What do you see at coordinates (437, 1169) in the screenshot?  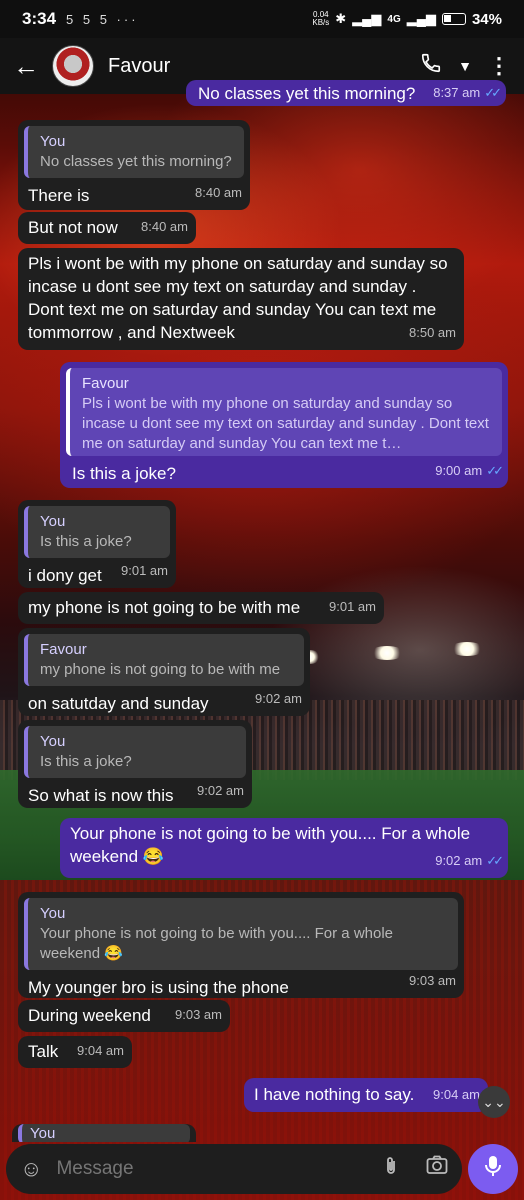 I see `camera-icon` at bounding box center [437, 1169].